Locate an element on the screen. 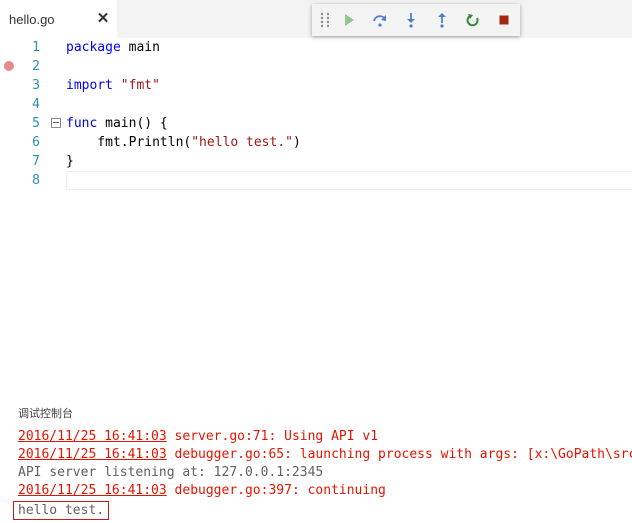 This screenshot has height=523, width=632. code-token: import is located at coordinates (89, 85).